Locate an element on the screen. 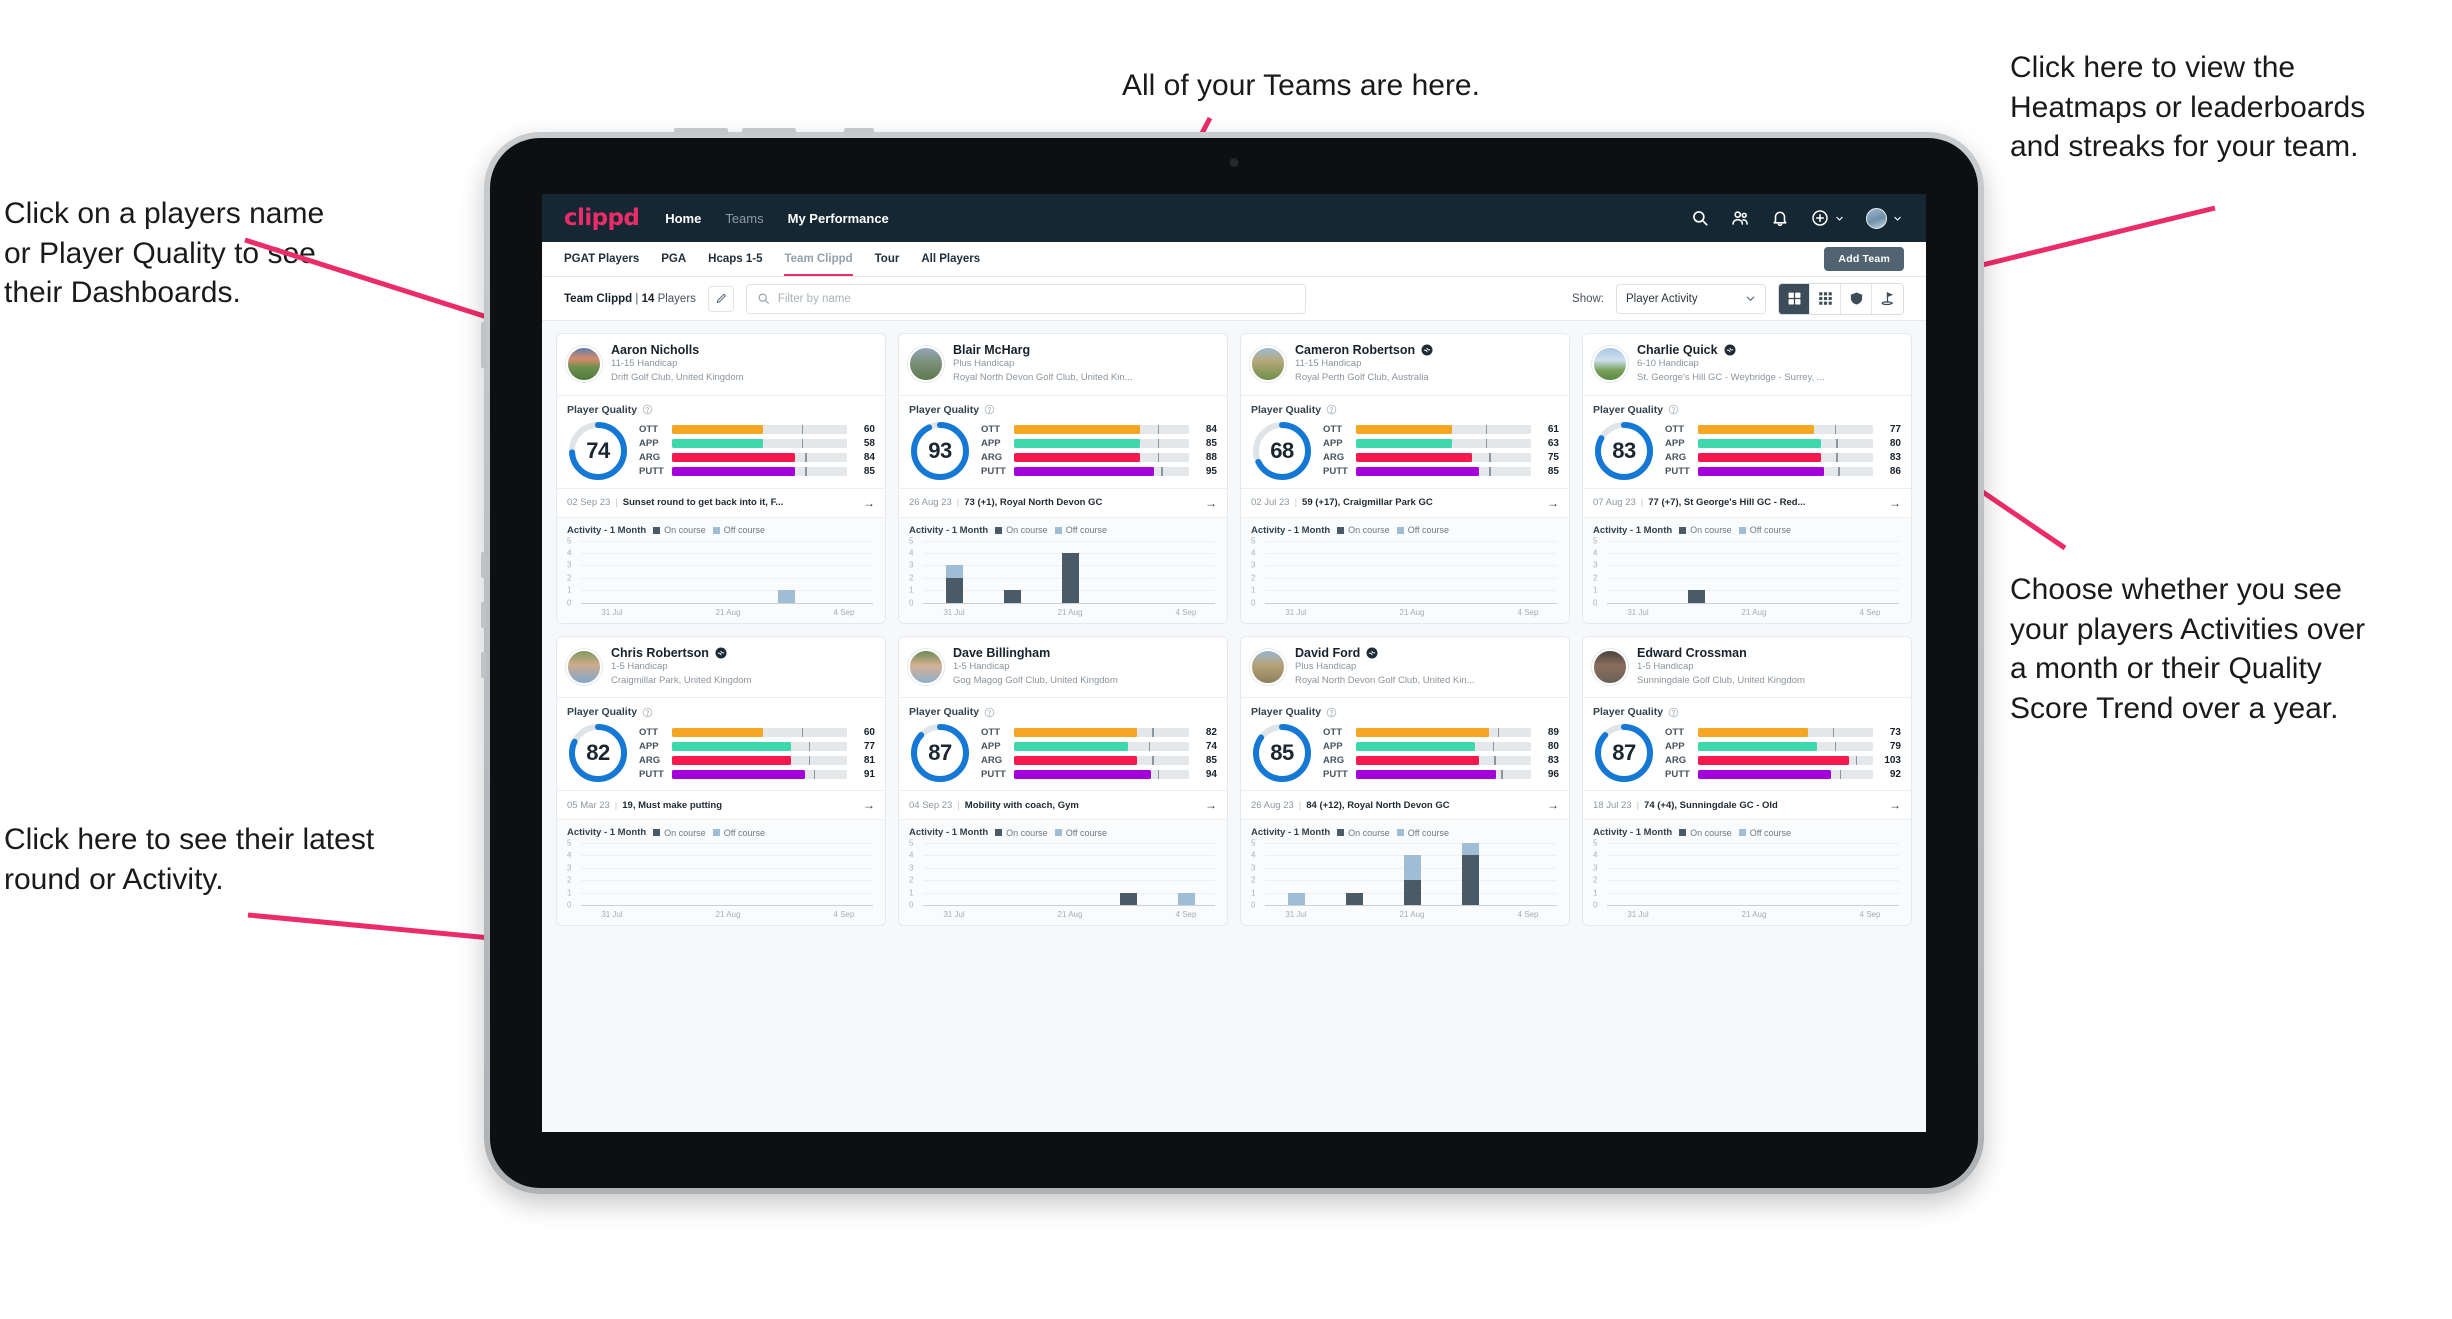 Image resolution: width=2452 pixels, height=1319 pixels. player-quality-section: Player Quality 93 OTT 84 APP 85 ARG 88 PUTT 95 is located at coordinates (1063, 442).